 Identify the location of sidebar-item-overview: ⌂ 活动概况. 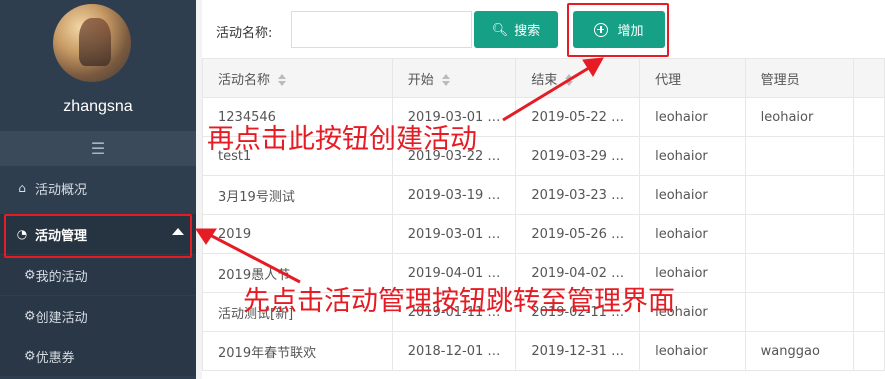
(98, 188).